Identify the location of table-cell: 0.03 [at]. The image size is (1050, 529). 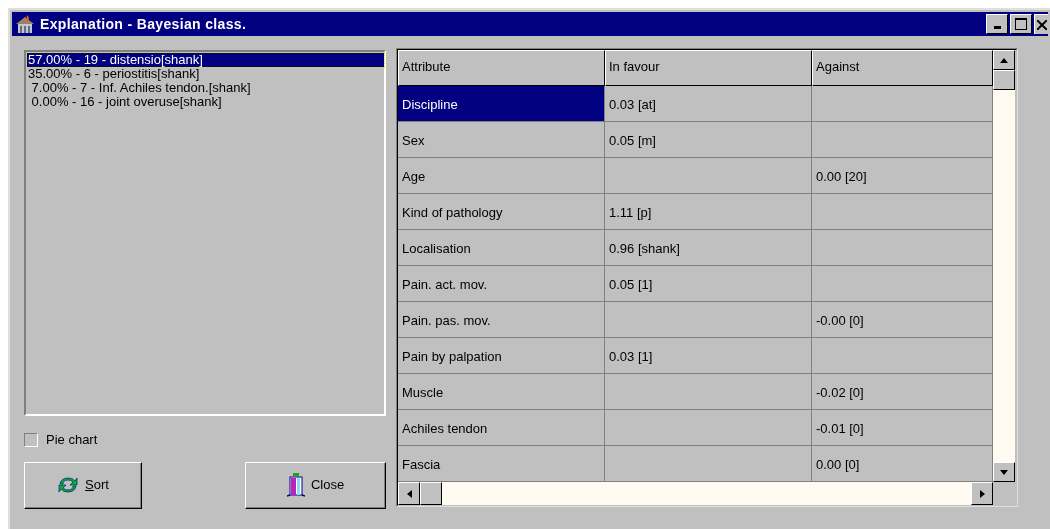
(708, 104).